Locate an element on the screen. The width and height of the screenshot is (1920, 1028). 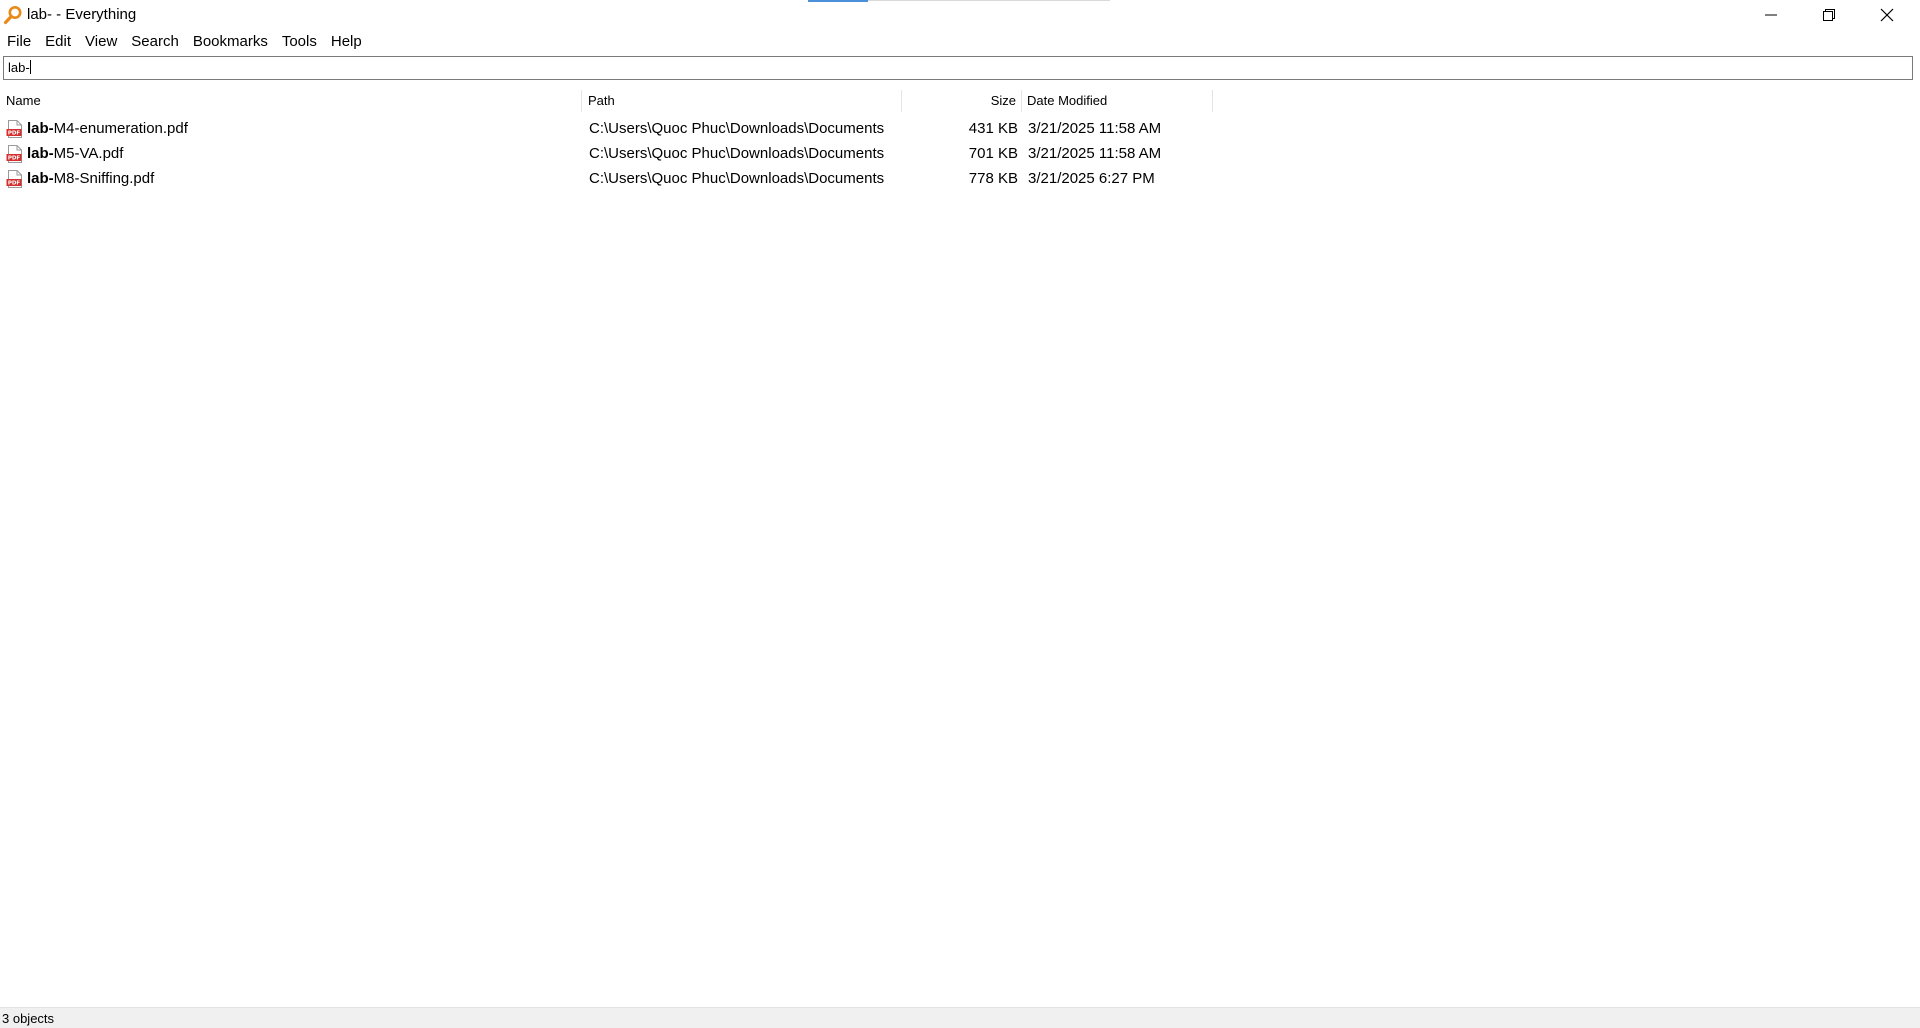
name-rest: M4-enumeration.pdf is located at coordinates (120, 128).